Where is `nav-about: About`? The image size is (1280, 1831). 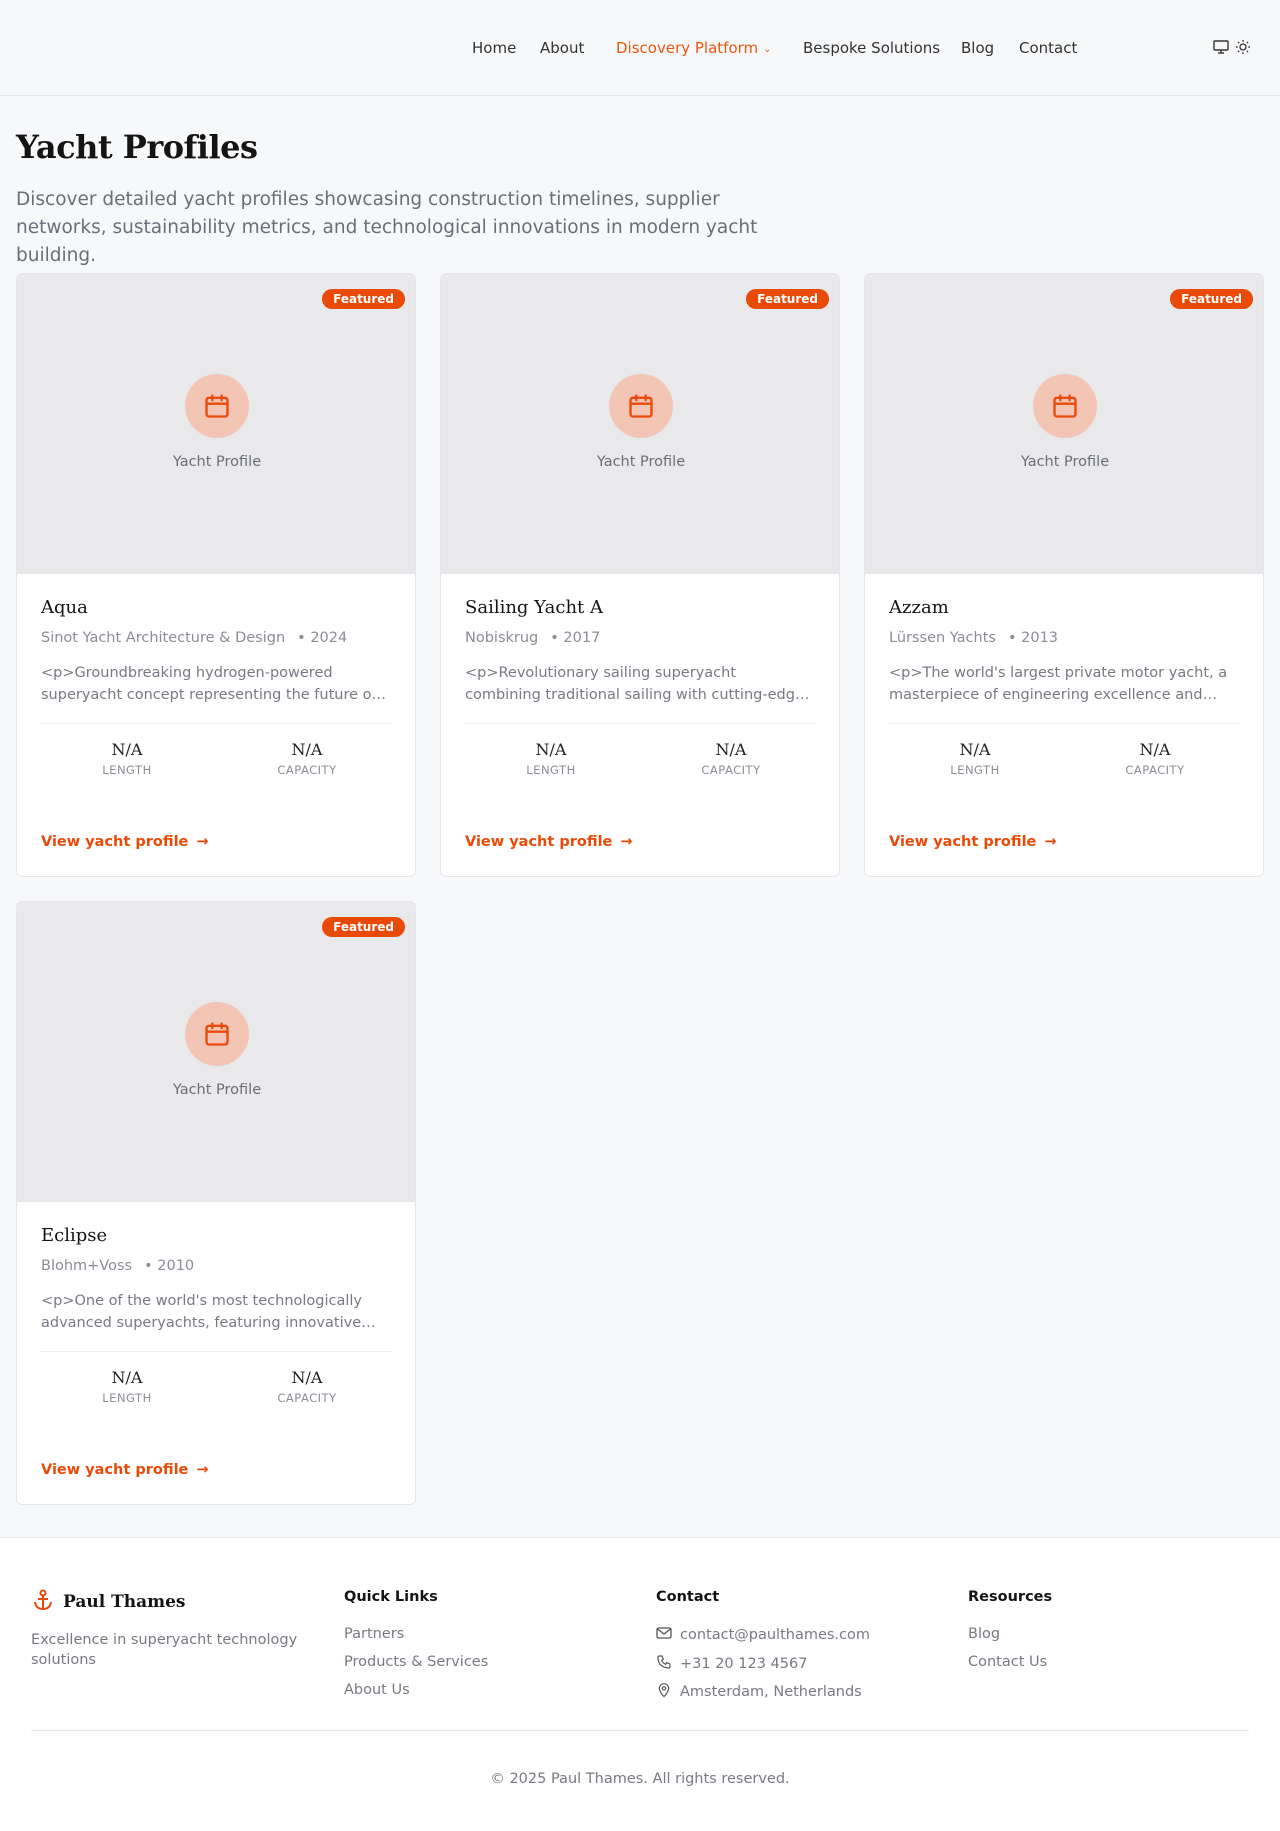
nav-about: About is located at coordinates (562, 48).